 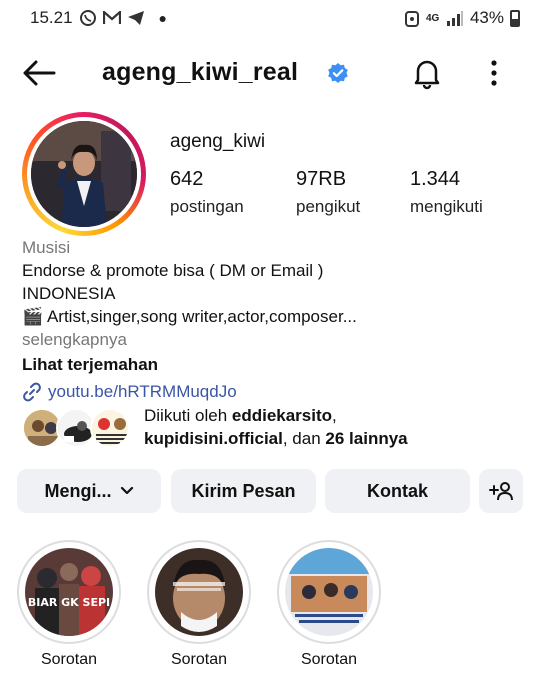 I want to click on profile-username-title: ageng_kiwi_real, so click(x=200, y=72).